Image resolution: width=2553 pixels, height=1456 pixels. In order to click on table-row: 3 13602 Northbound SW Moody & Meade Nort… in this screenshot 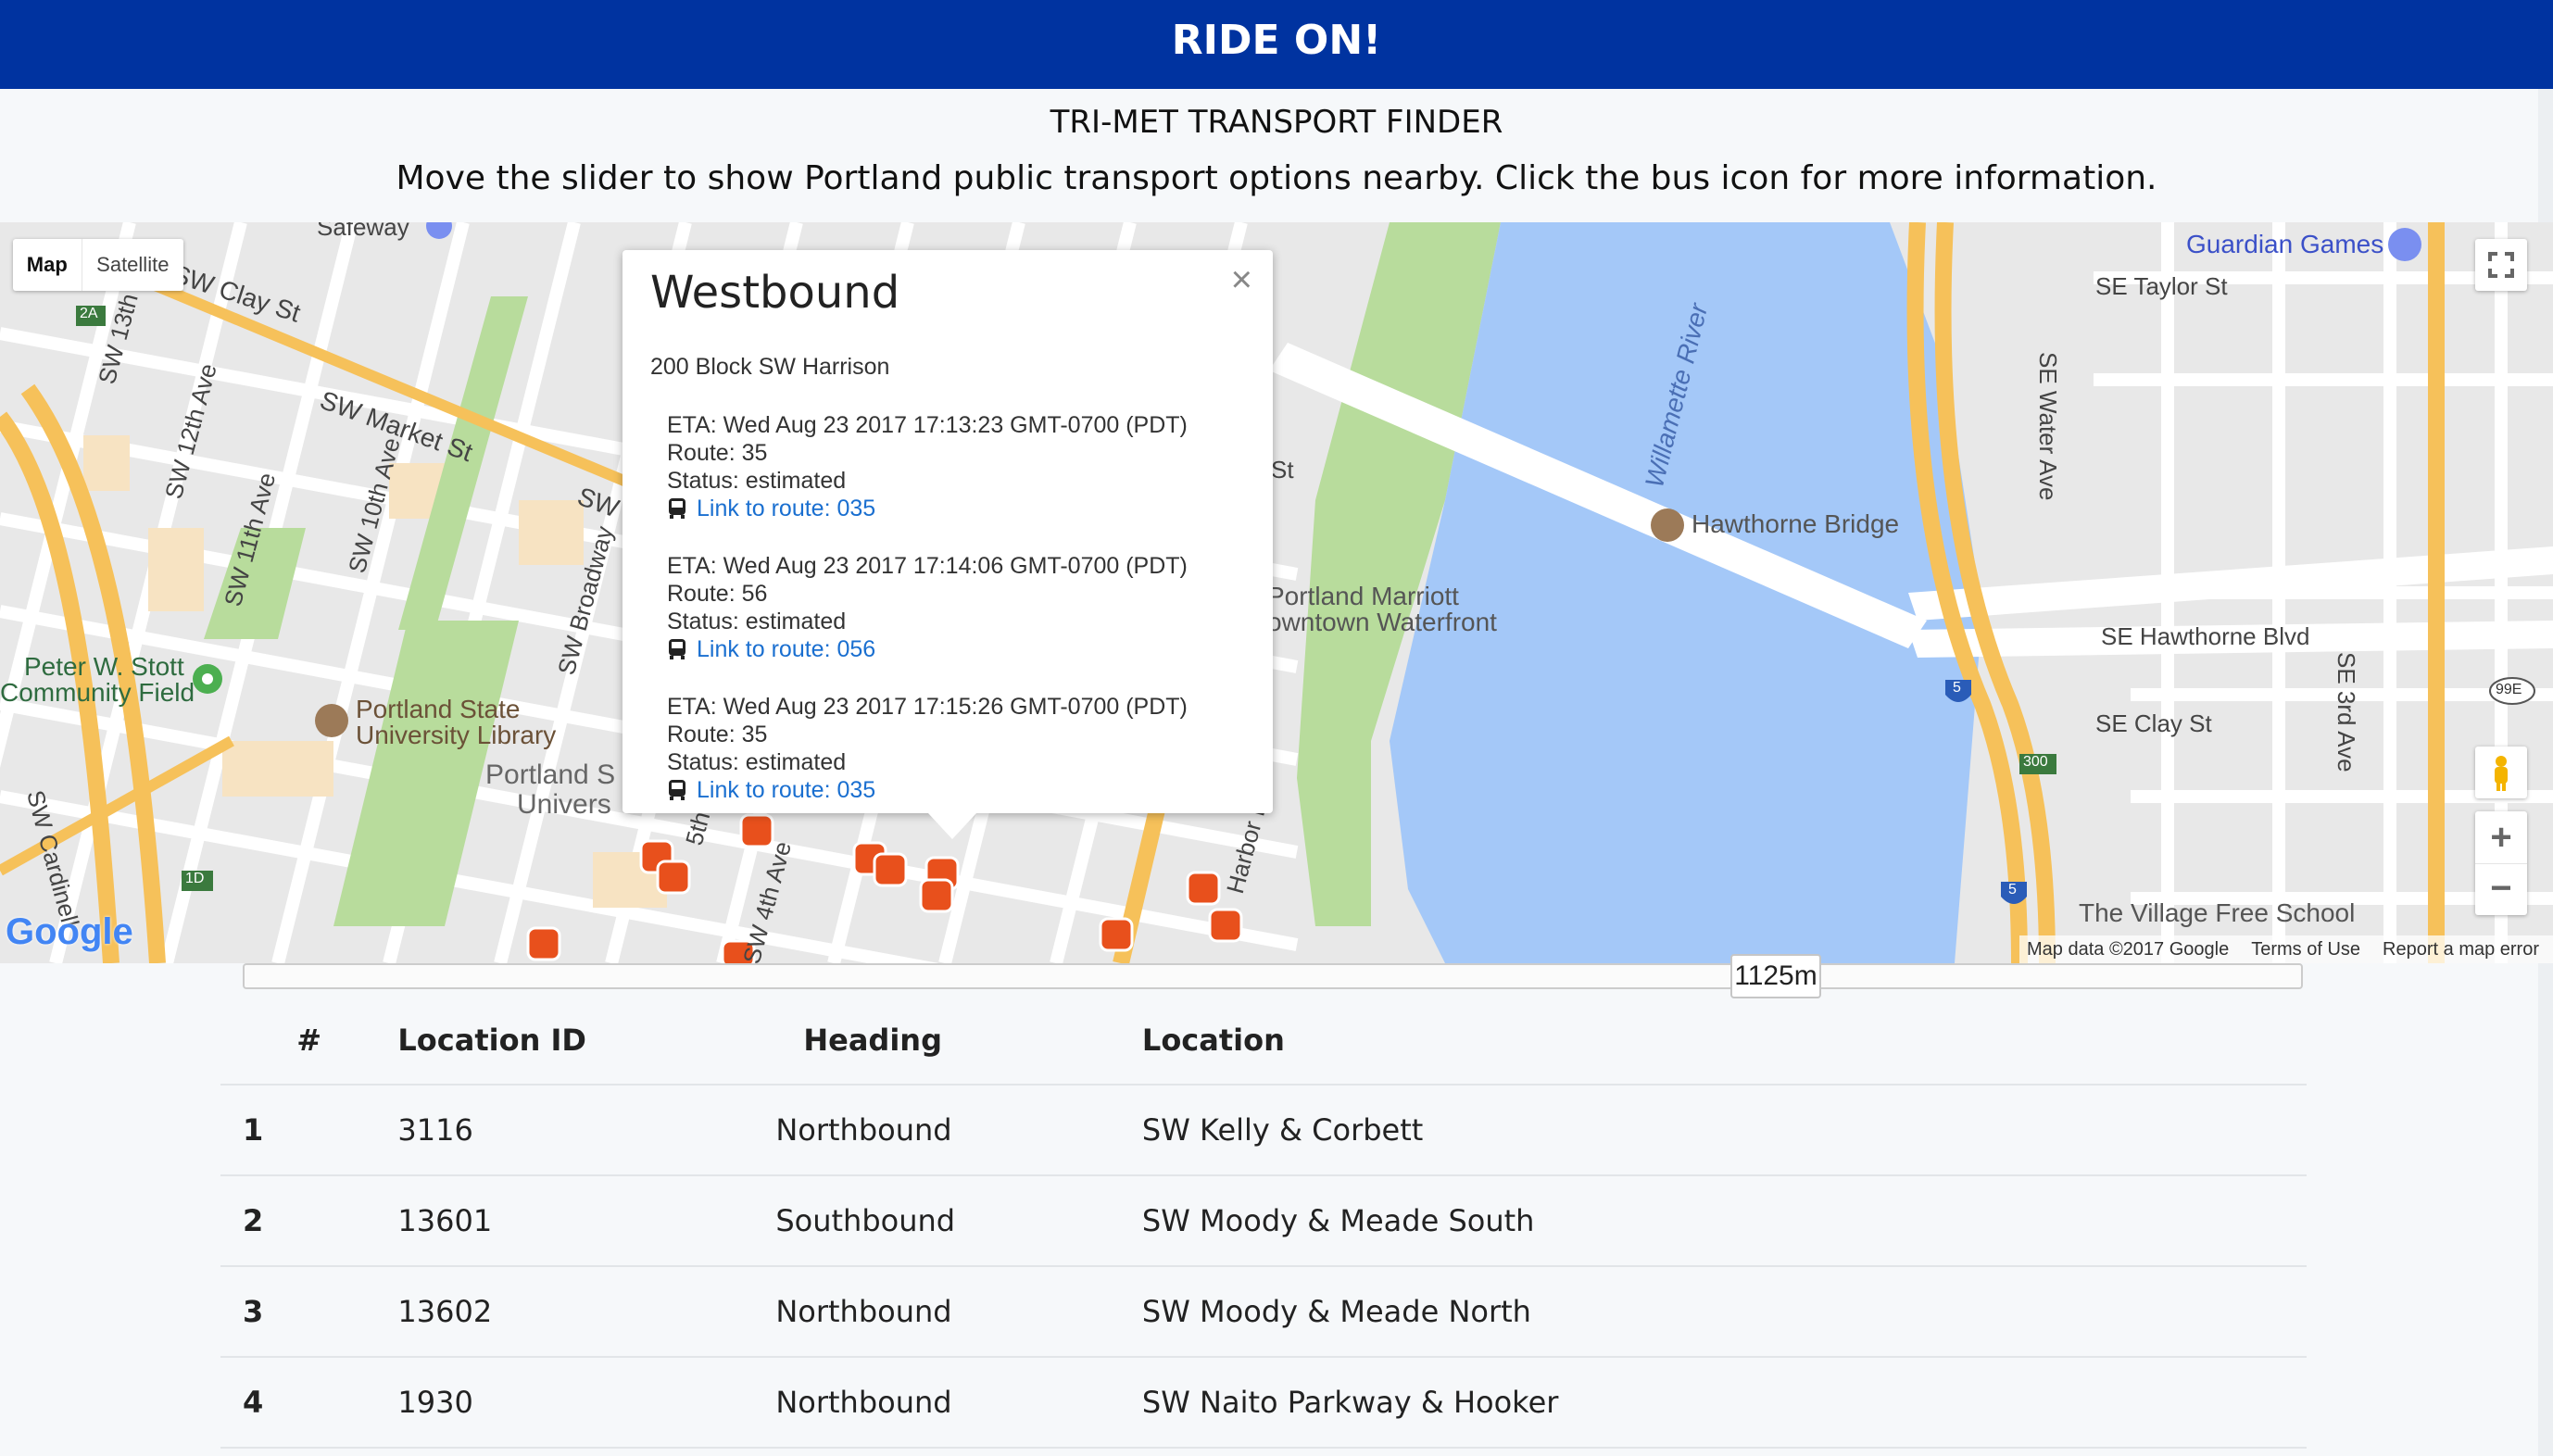, I will do `click(1264, 1312)`.